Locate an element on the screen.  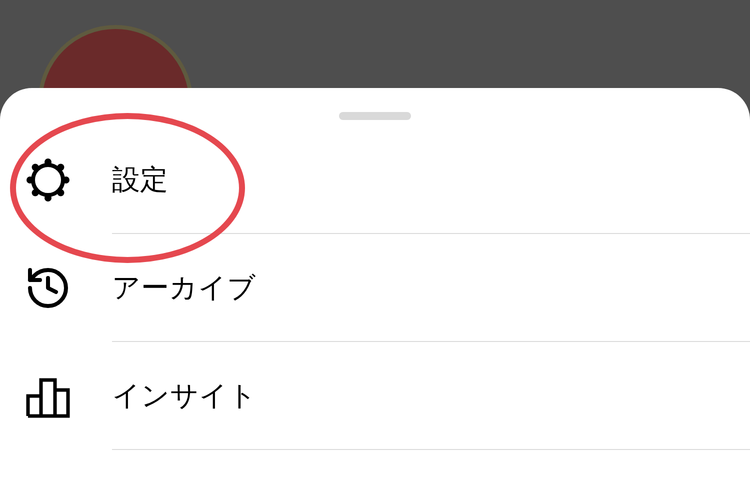
menu-label: インサイト is located at coordinates (184, 396).